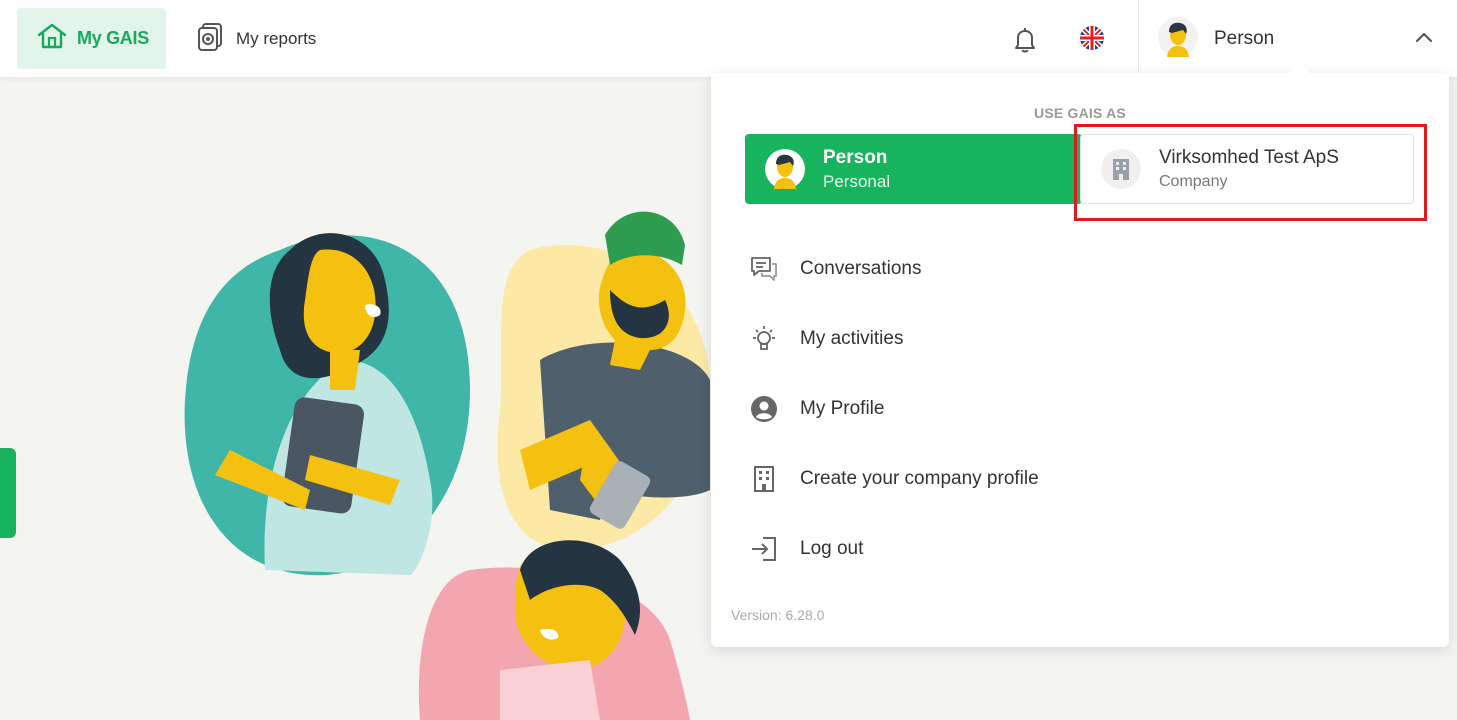  Describe the element at coordinates (764, 339) in the screenshot. I see `lightbulb-icon` at that location.